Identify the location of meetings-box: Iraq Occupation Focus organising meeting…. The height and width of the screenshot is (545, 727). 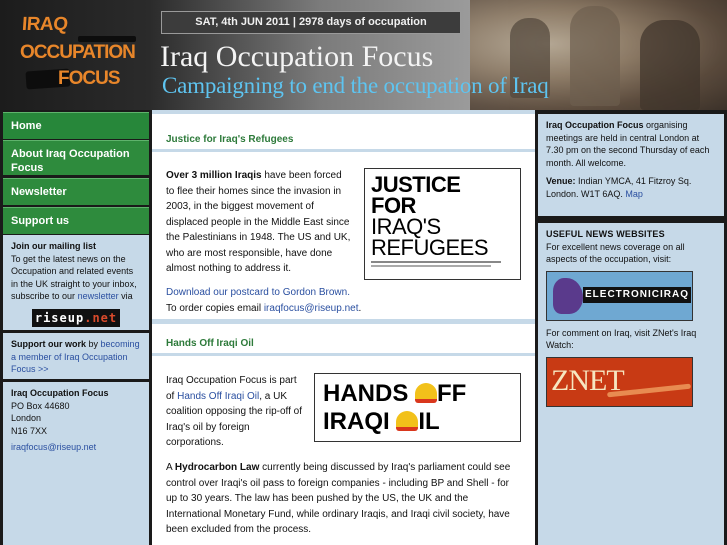
(631, 165).